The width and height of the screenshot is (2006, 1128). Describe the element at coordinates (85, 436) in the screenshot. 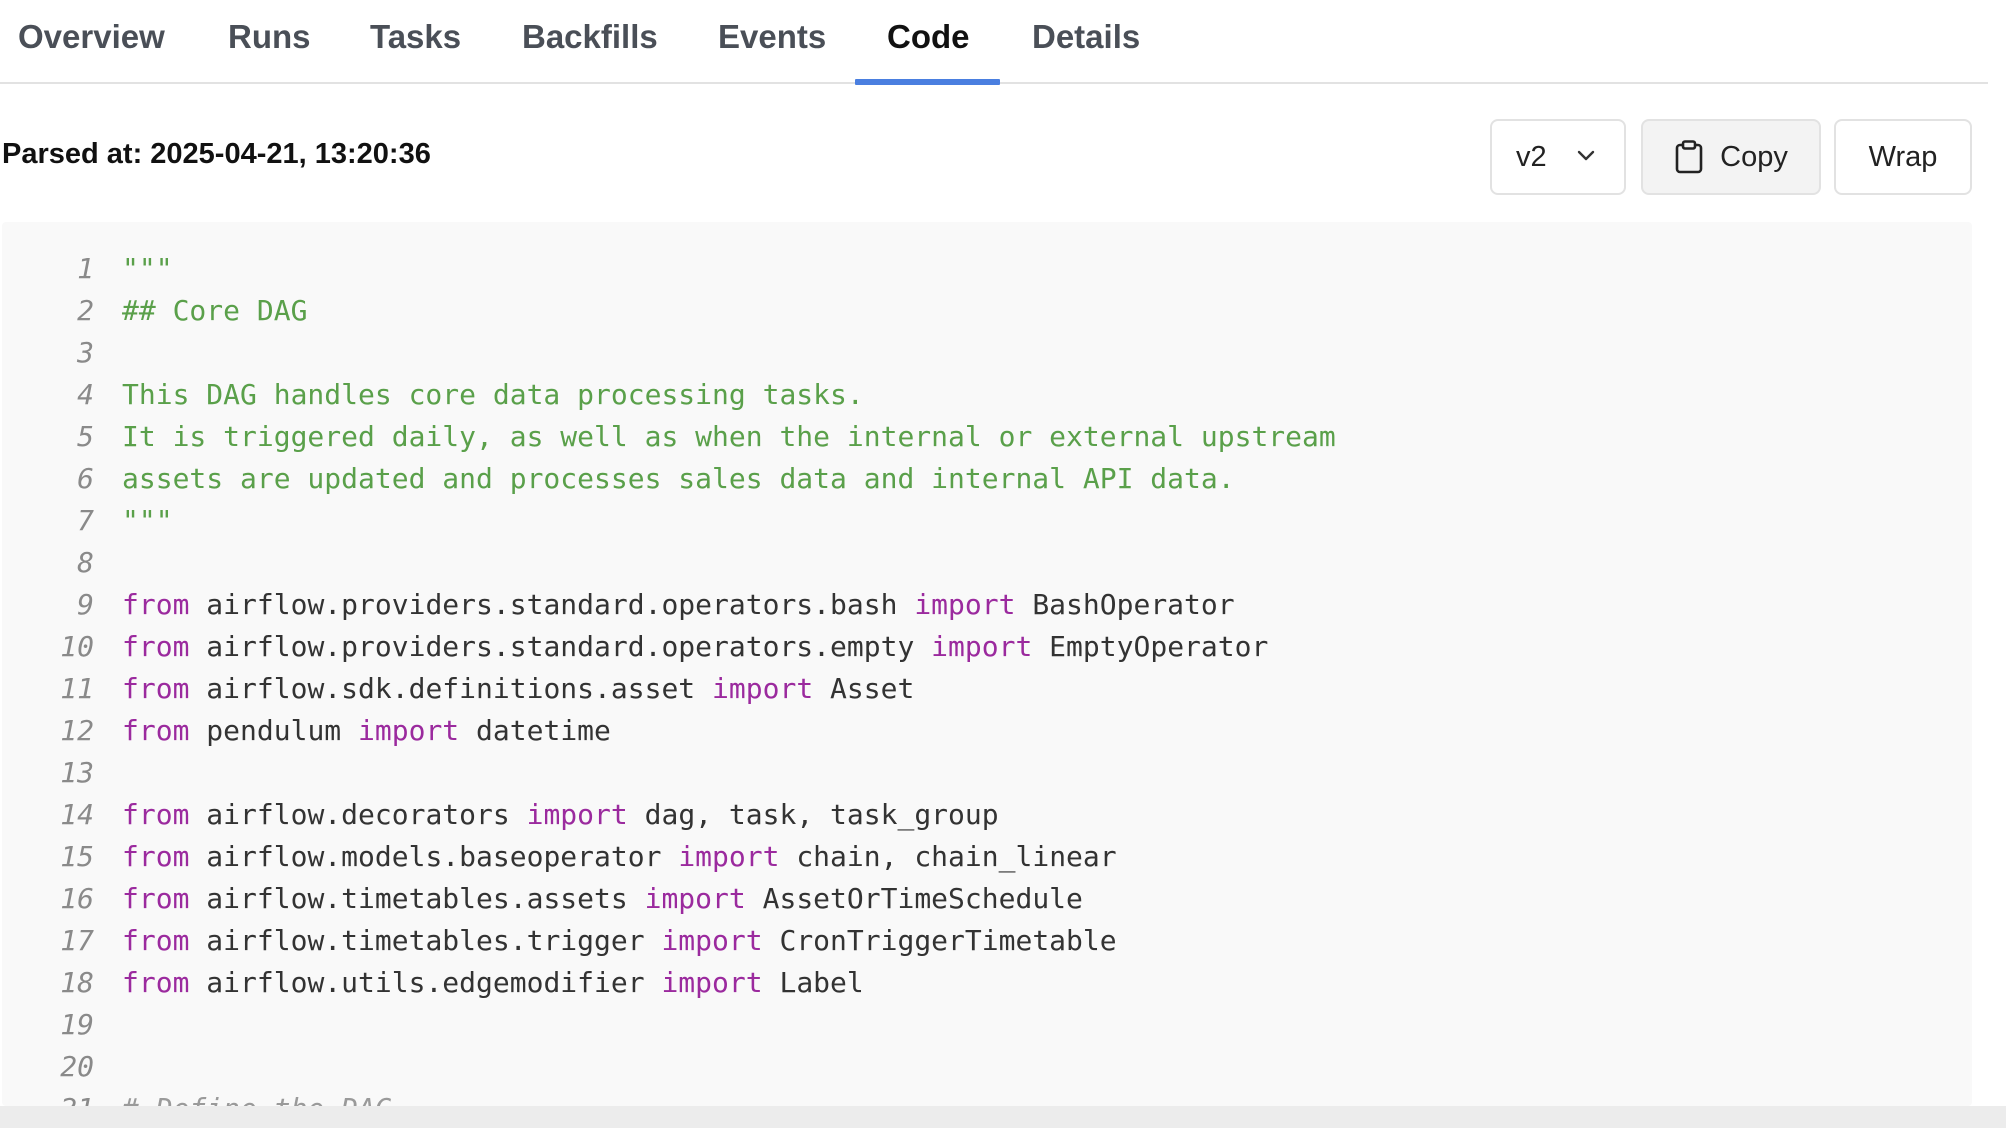

I see `line-number: 5` at that location.